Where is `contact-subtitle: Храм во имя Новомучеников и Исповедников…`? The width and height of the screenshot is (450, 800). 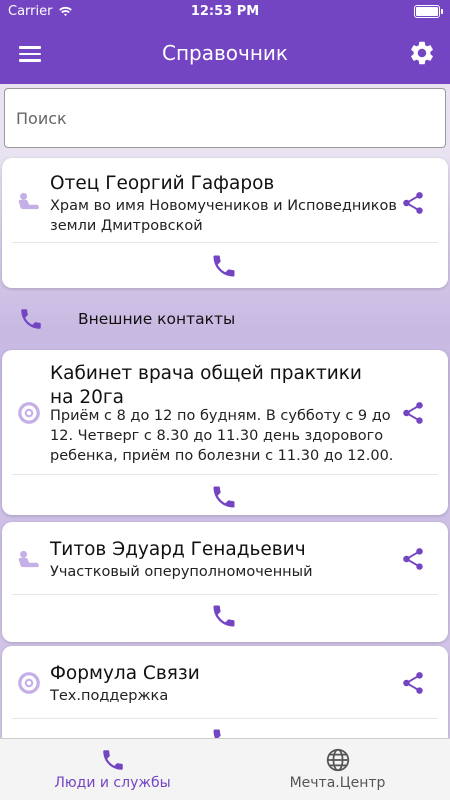 contact-subtitle: Храм во имя Новомучеников и Исповедников… is located at coordinates (223, 216).